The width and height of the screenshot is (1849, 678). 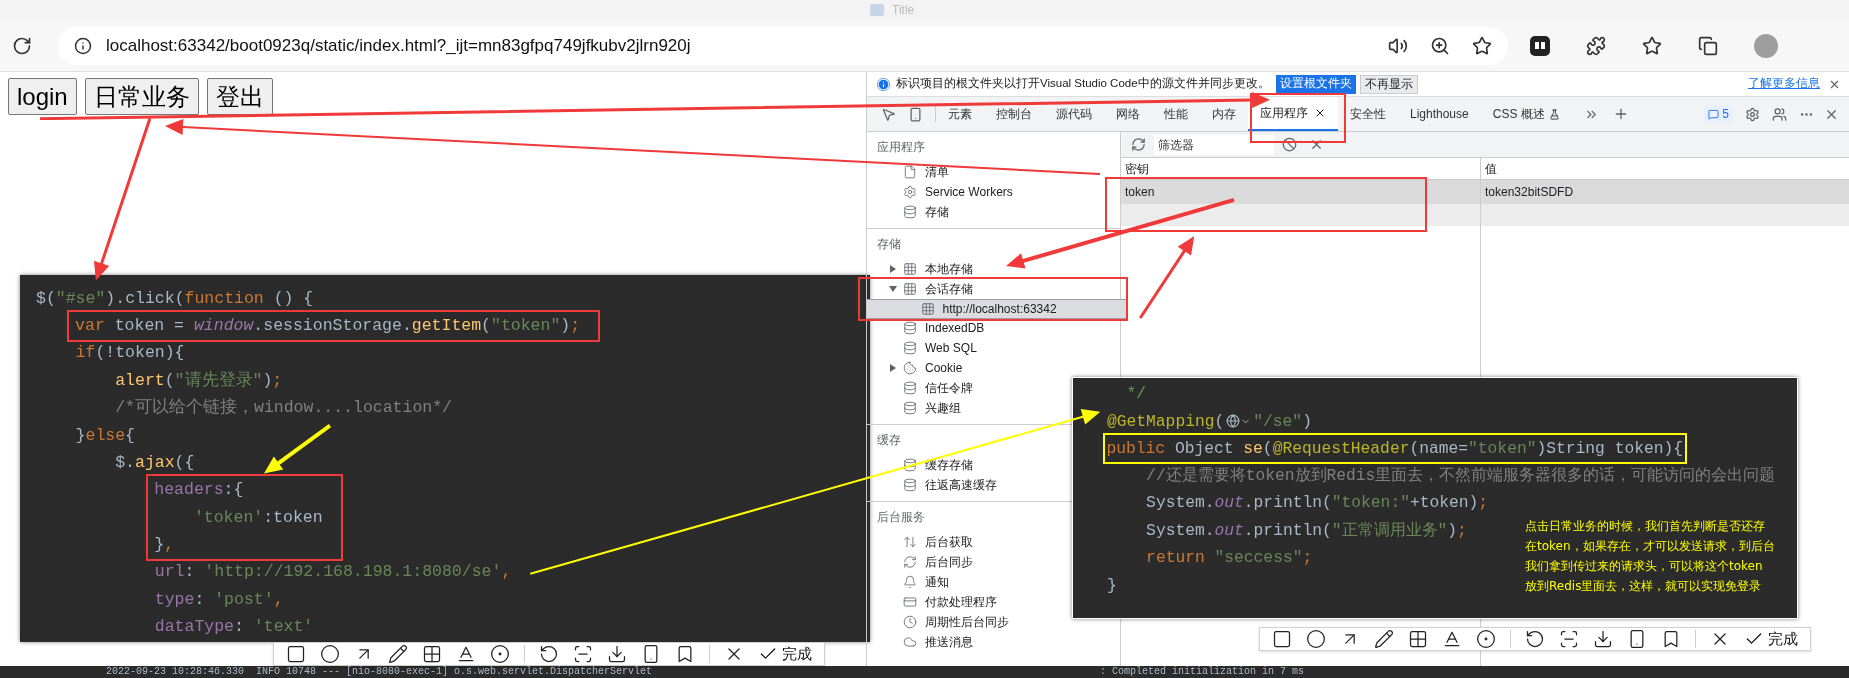 What do you see at coordinates (380, 672) in the screenshot?
I see `console-line: 2022-09-23 10:28:46.330 INFO 10748 --- [nio-8080-exec-1] o.s.web.servlet.DispatcherServlet` at bounding box center [380, 672].